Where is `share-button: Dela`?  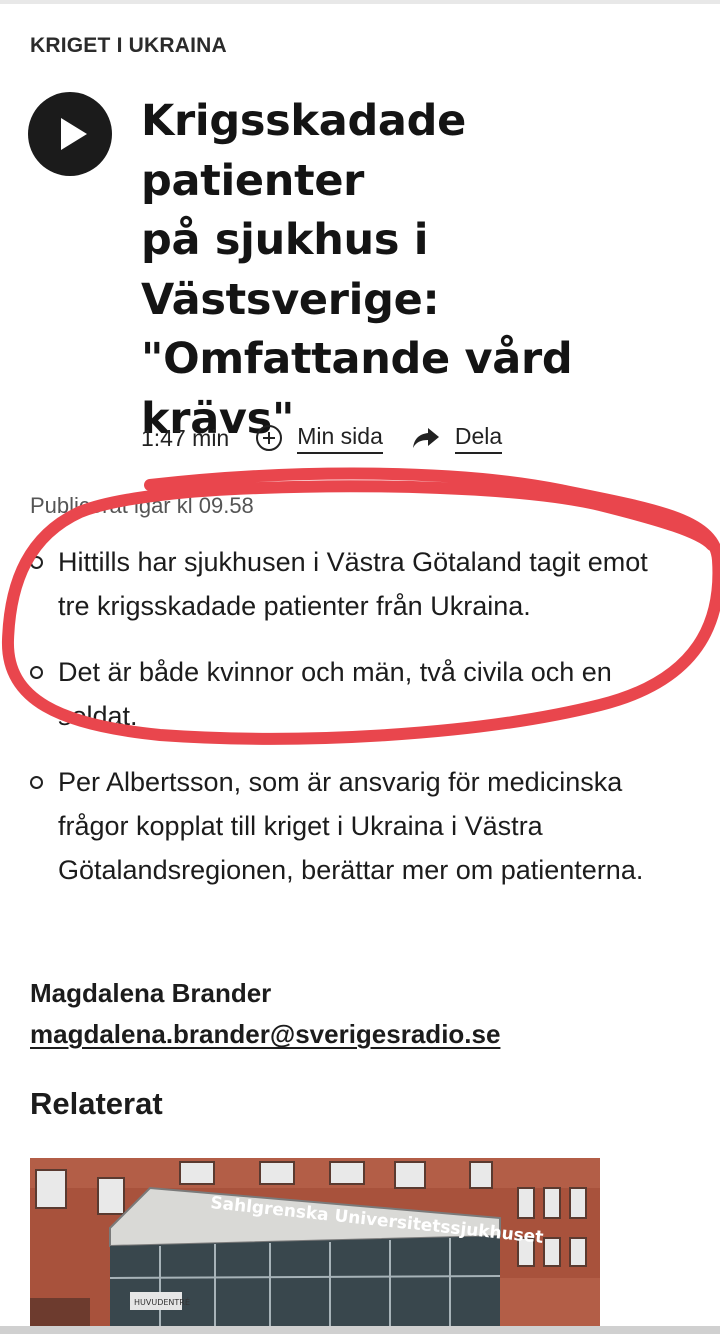 share-button: Dela is located at coordinates (457, 438).